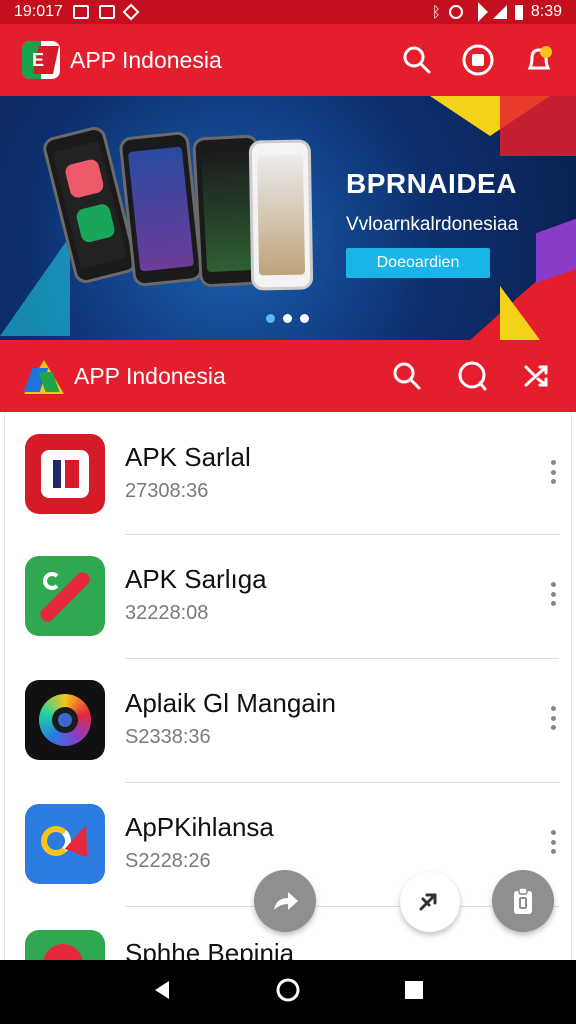 This screenshot has height=1024, width=576. Describe the element at coordinates (523, 901) in the screenshot. I see `clipboard-button` at that location.